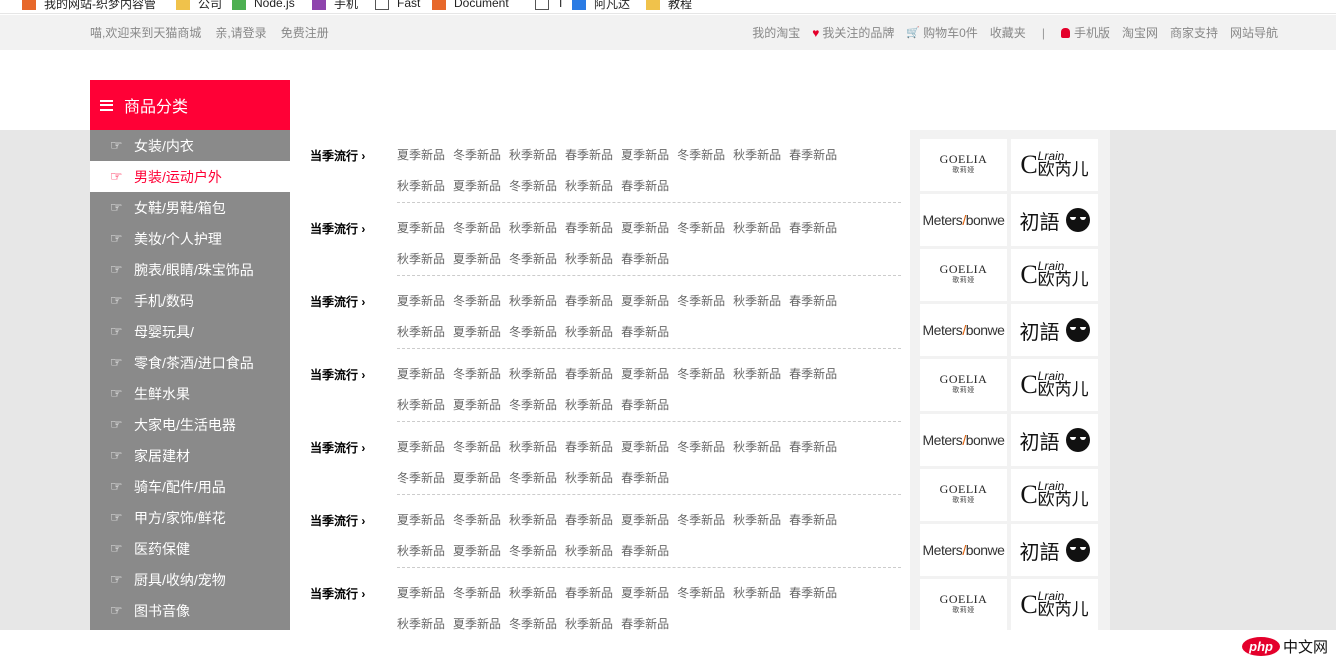  What do you see at coordinates (1194, 32) in the screenshot?
I see `merchant-support-link: 商家支持` at bounding box center [1194, 32].